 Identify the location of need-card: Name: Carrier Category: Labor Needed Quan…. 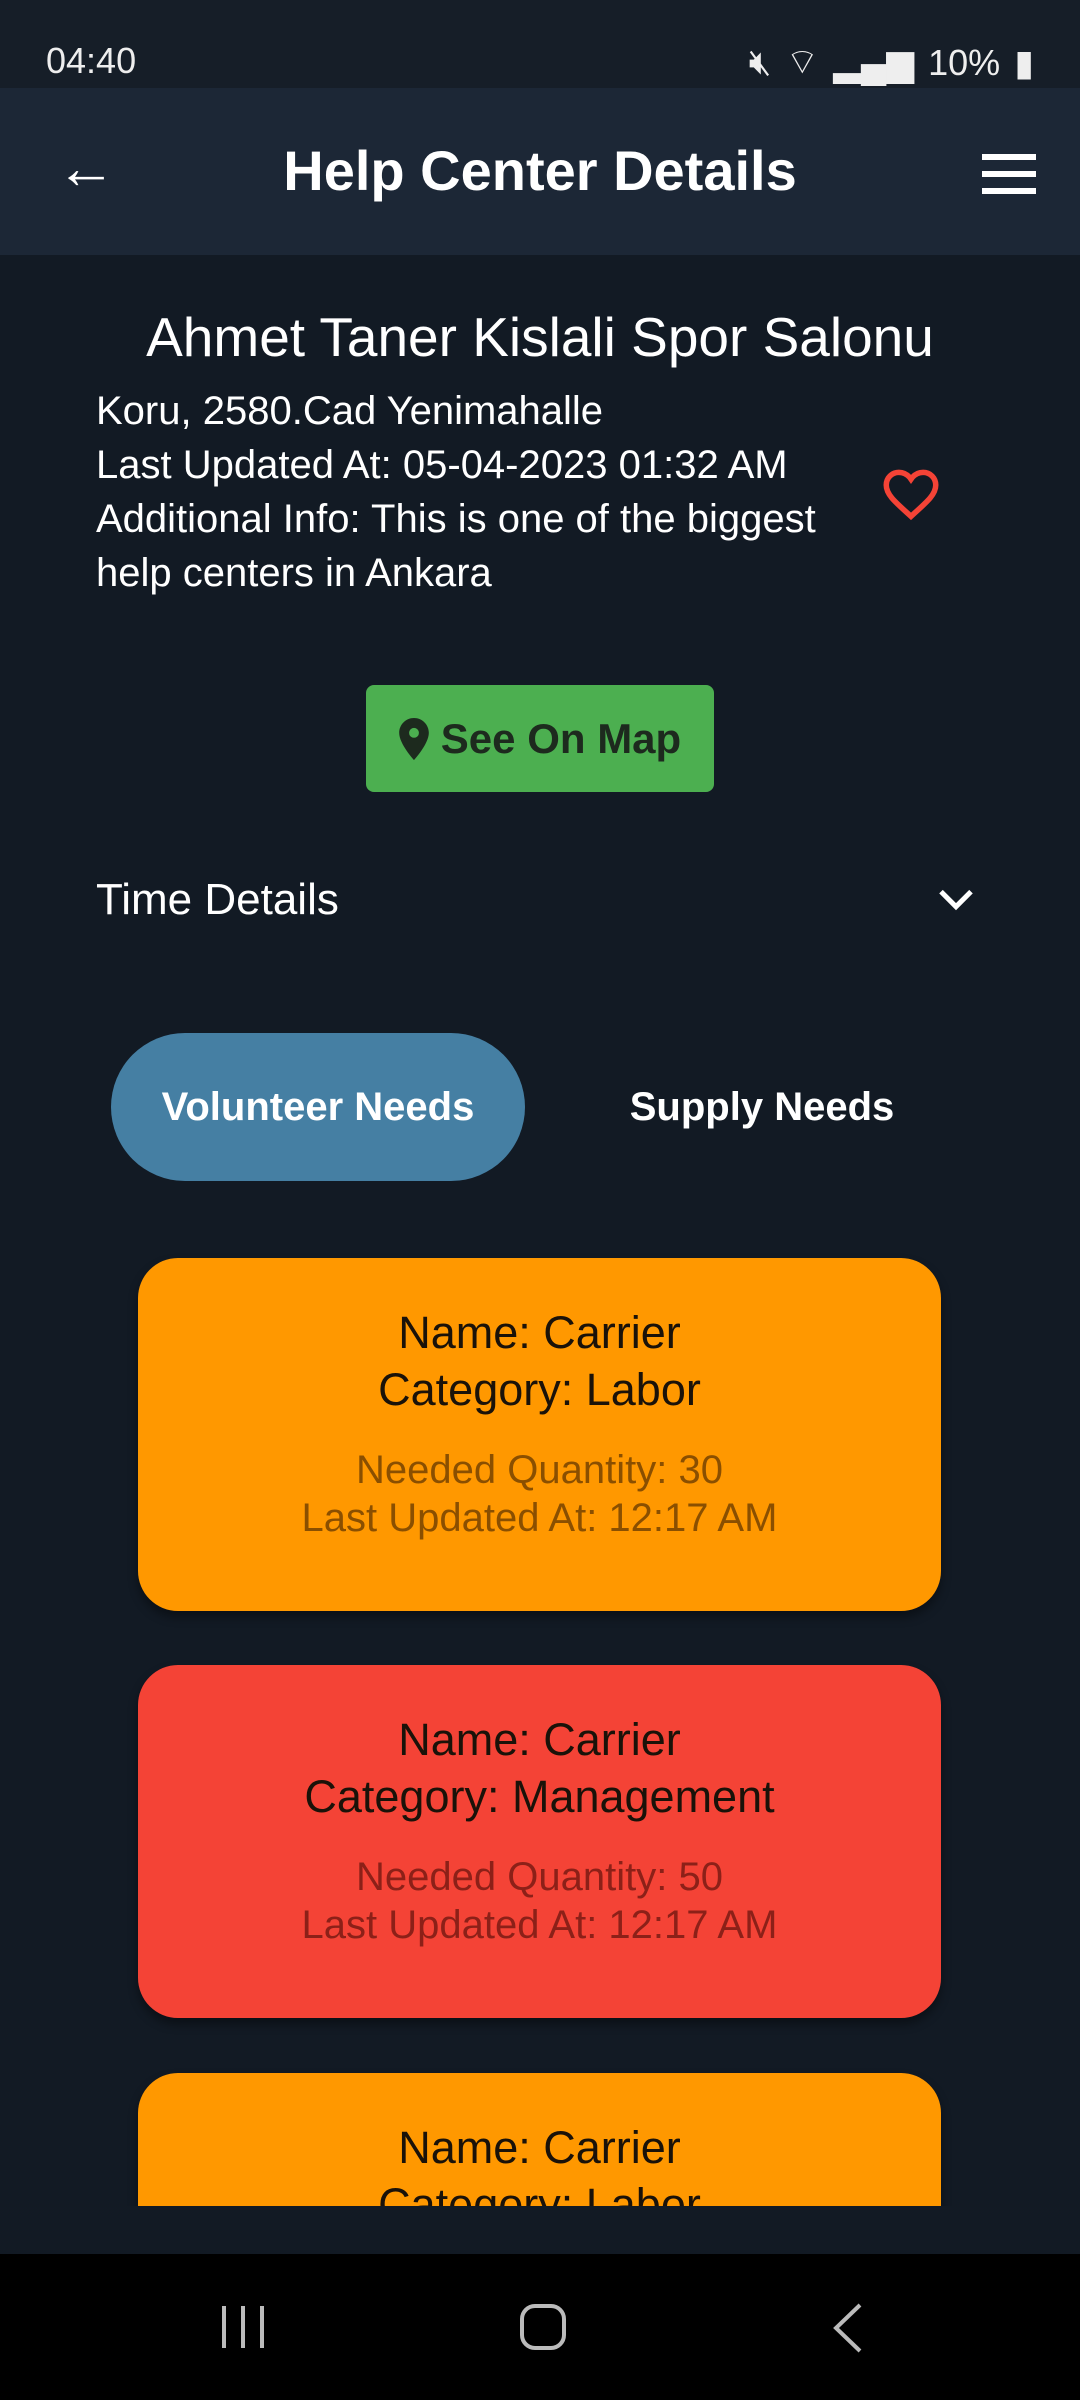
(539, 1434).